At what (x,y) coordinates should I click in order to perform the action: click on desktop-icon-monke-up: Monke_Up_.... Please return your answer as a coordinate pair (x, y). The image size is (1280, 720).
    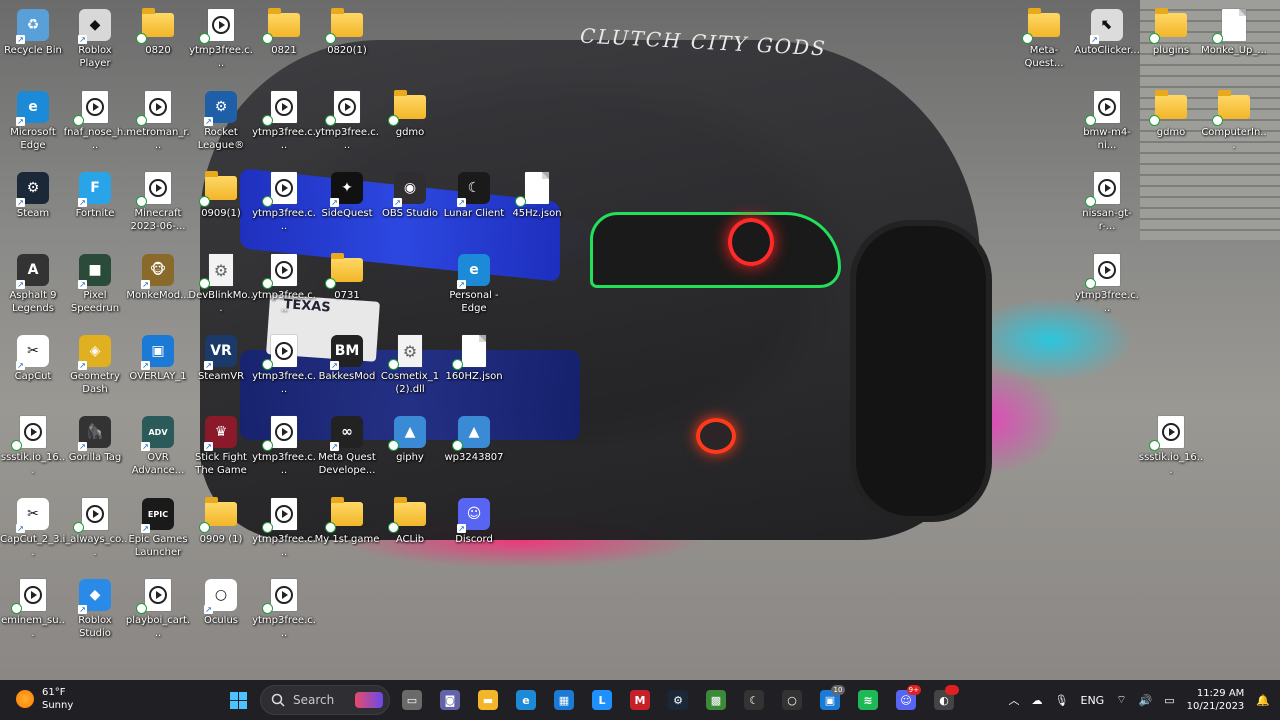
    Looking at the image, I should click on (1234, 42).